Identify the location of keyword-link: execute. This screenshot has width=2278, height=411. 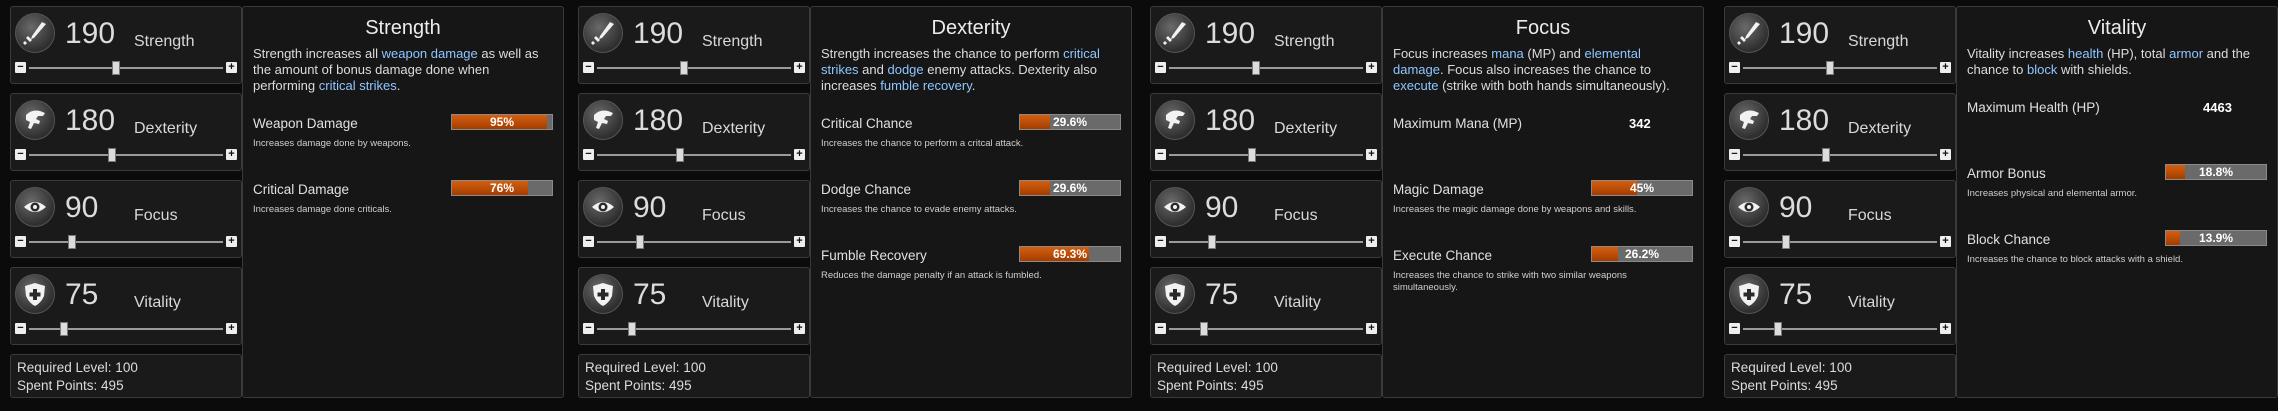
(1416, 85).